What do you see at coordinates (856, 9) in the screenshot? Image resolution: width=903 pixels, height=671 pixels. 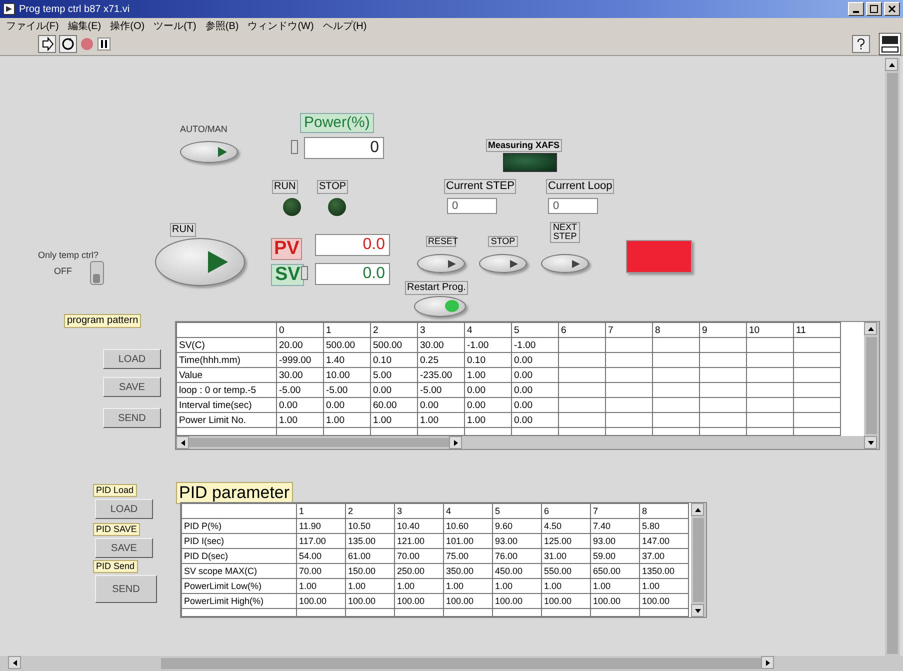 I see `minimize-button` at bounding box center [856, 9].